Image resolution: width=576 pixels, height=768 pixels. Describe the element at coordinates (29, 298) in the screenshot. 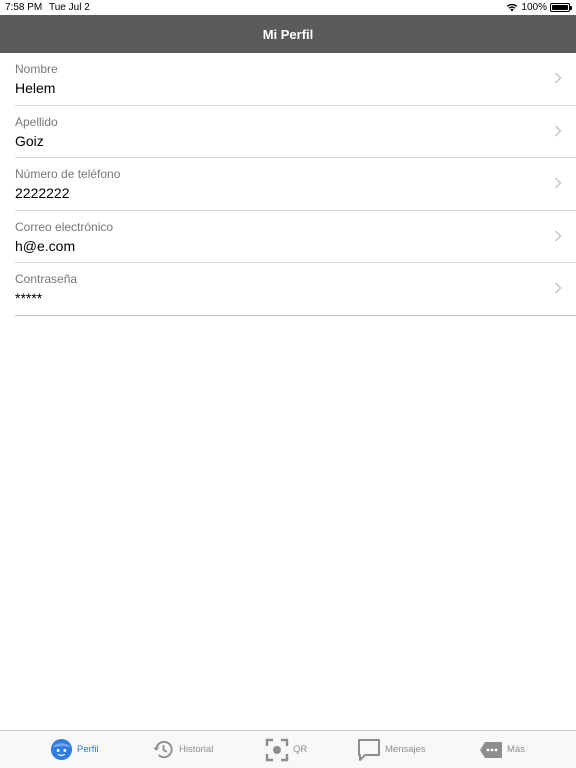

I see `row-value: *****` at that location.